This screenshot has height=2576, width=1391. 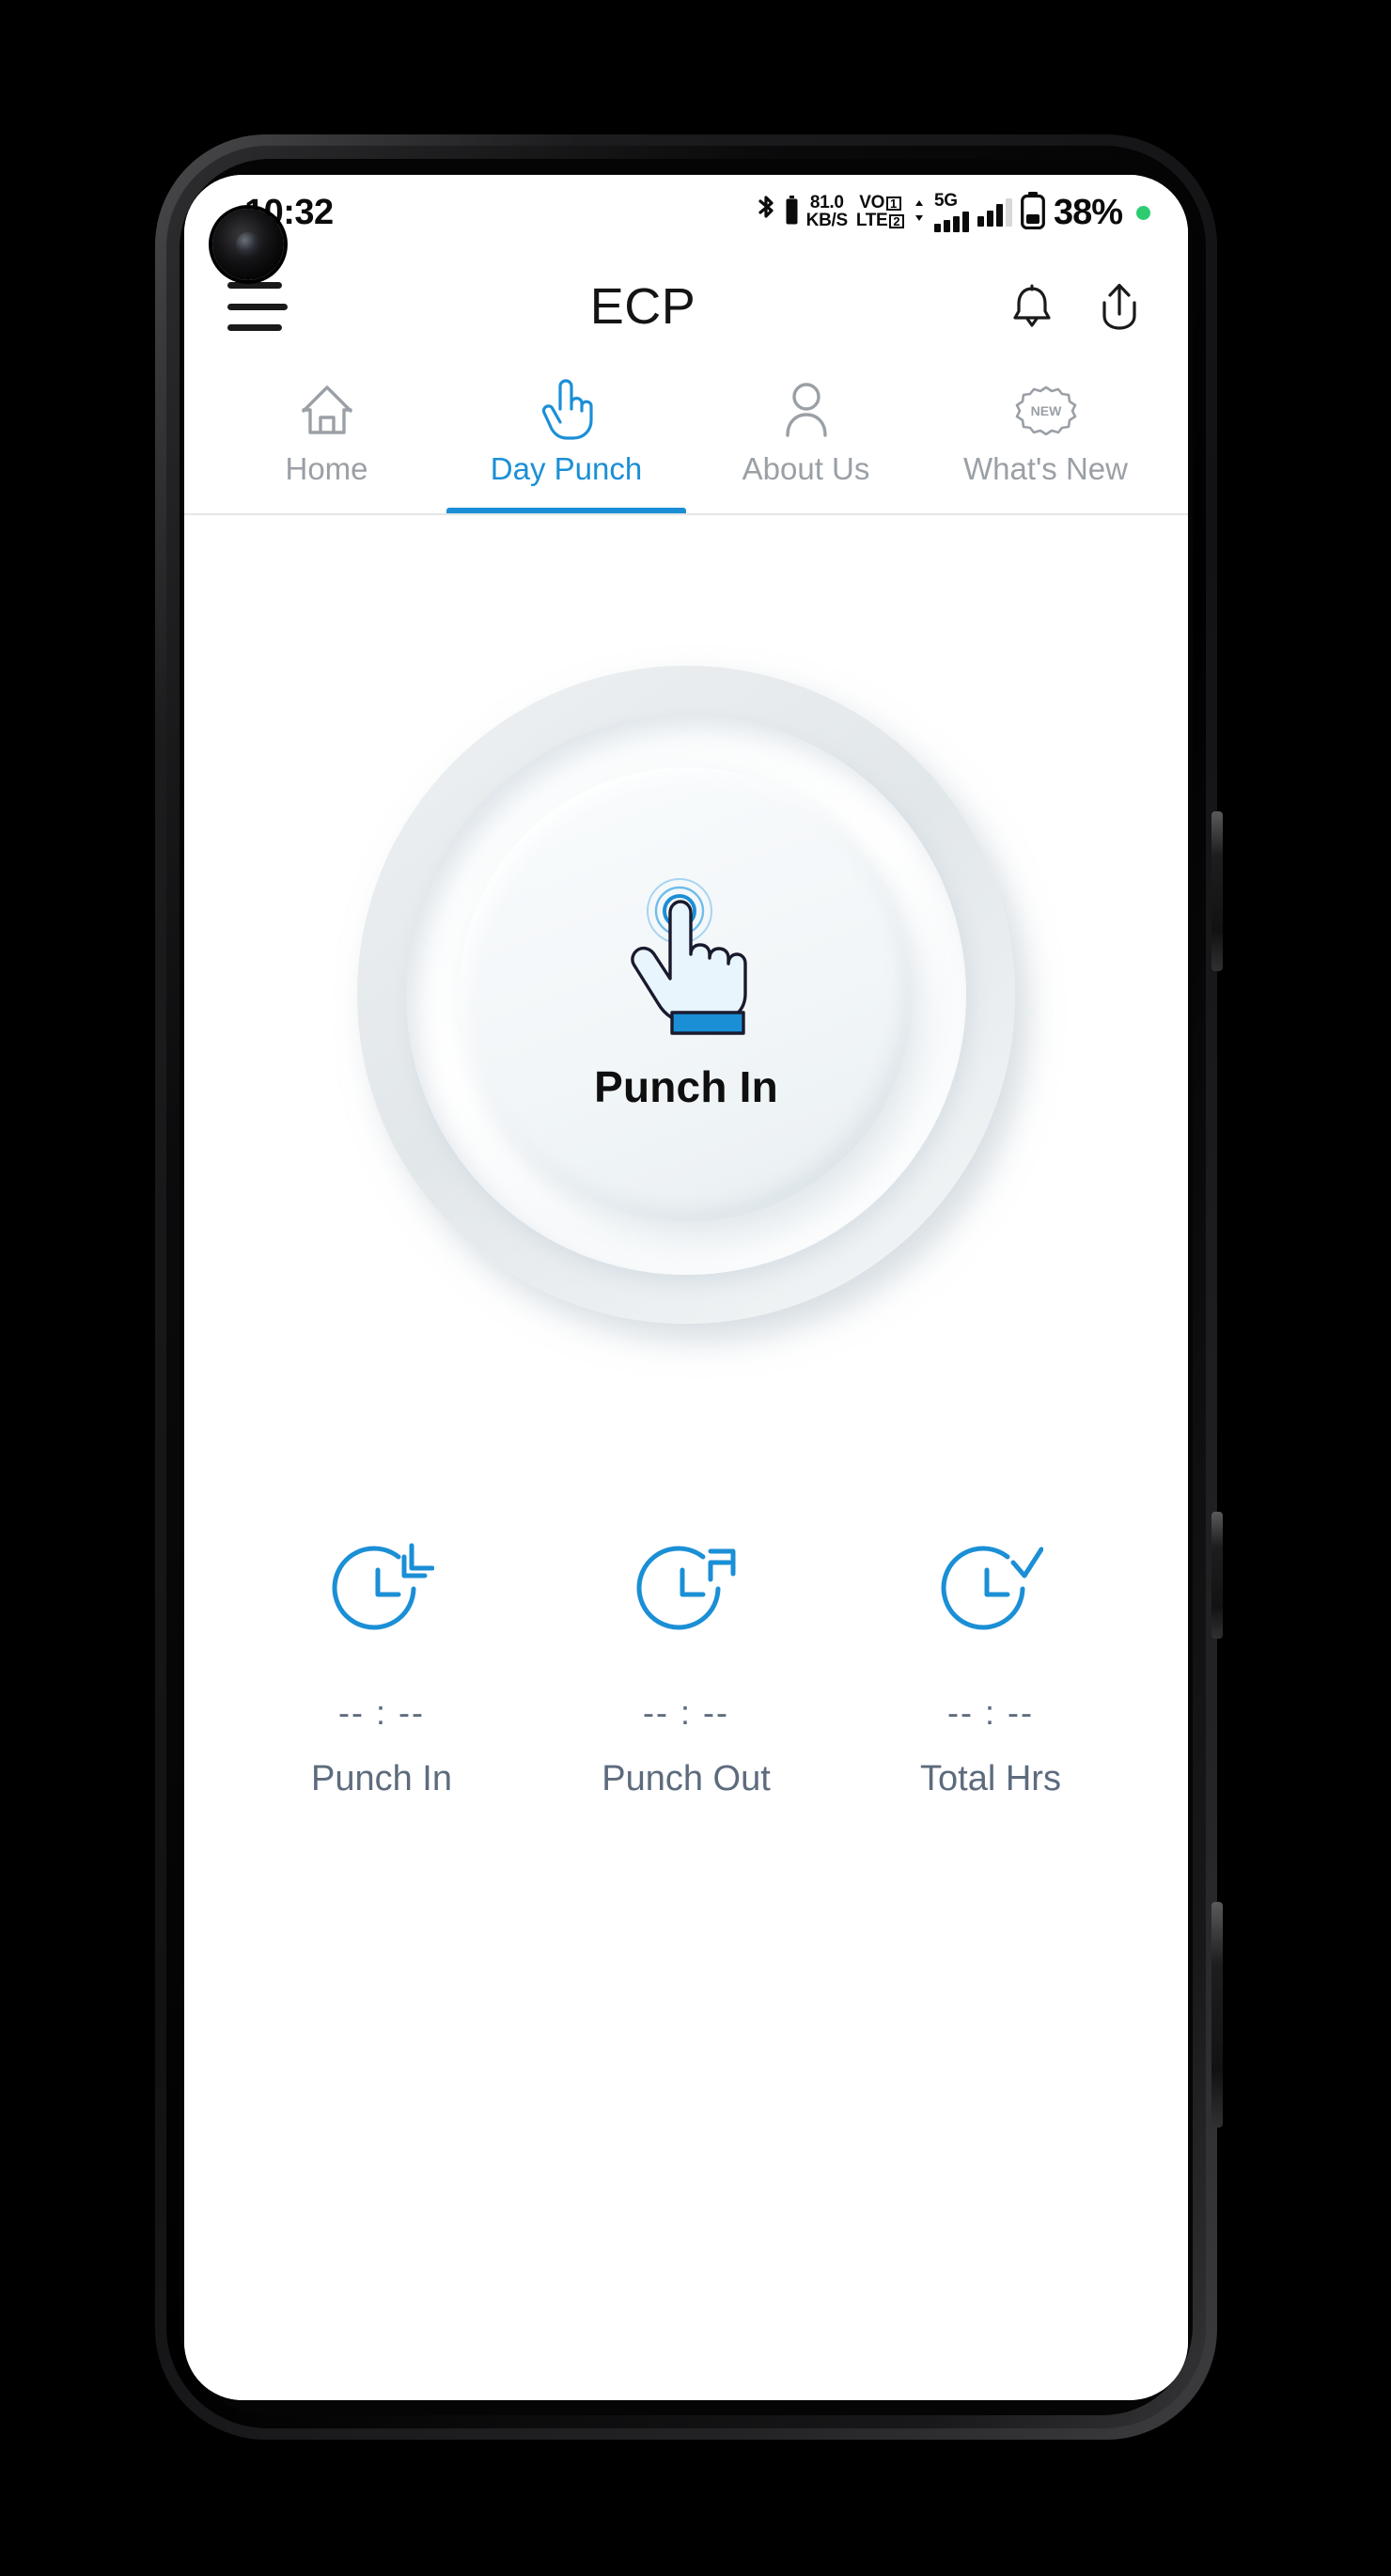 I want to click on camera-lens, so click(x=248, y=245).